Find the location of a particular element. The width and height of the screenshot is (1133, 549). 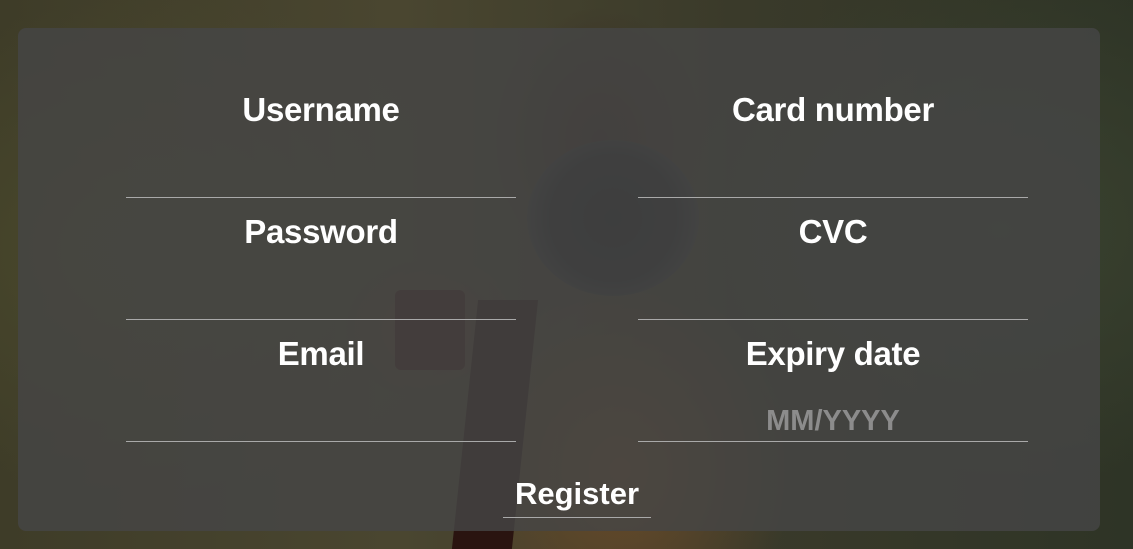

email-label: Email is located at coordinates (321, 353).